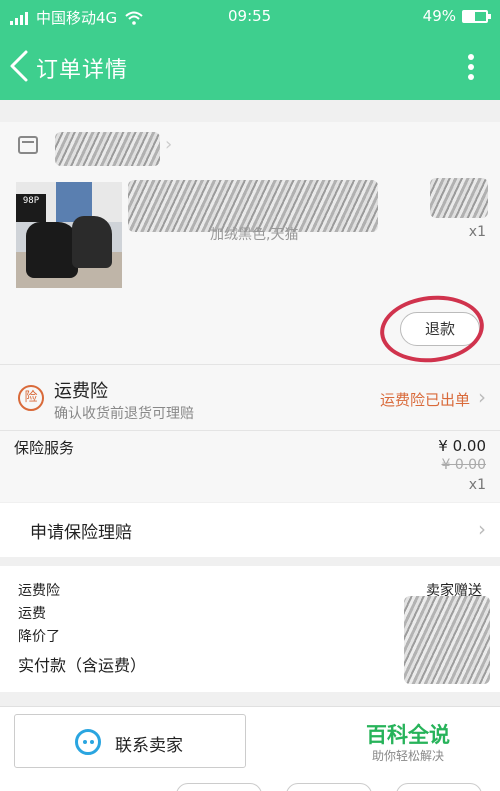  What do you see at coordinates (250, 530) in the screenshot?
I see `insurance-claim-row: 申请保险理赔 ›` at bounding box center [250, 530].